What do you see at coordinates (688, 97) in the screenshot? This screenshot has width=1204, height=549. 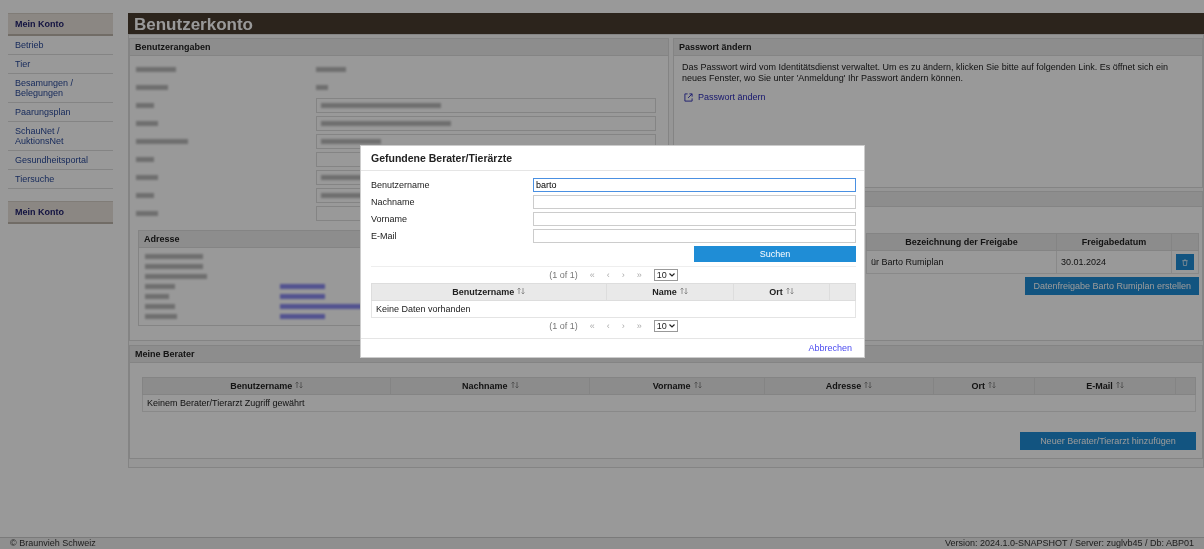 I see `external-link-icon` at bounding box center [688, 97].